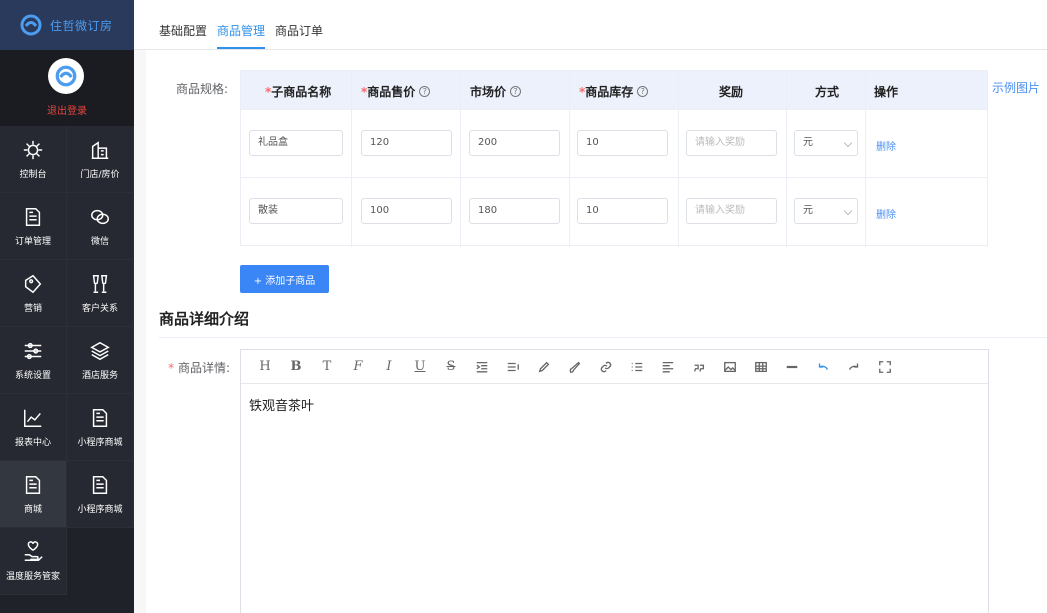  What do you see at coordinates (33, 350) in the screenshot?
I see `sliders-icon` at bounding box center [33, 350].